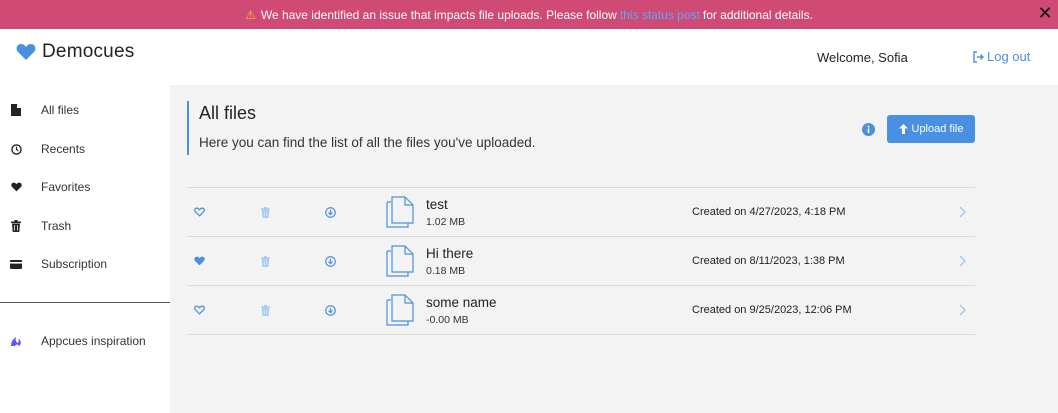  Describe the element at coordinates (446, 222) in the screenshot. I see `file-size: 1.02 MB` at that location.